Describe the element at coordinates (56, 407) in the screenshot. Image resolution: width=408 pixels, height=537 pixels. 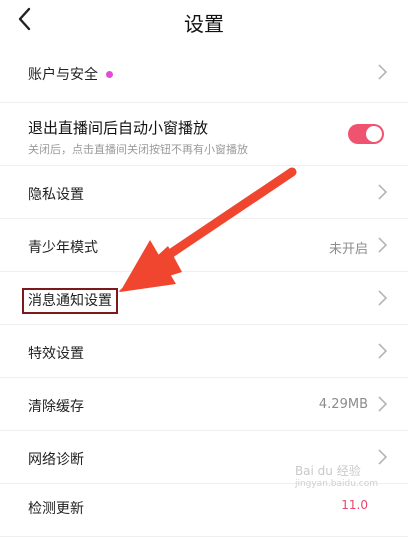
I see `settings-item-label: 清除缓存` at that location.